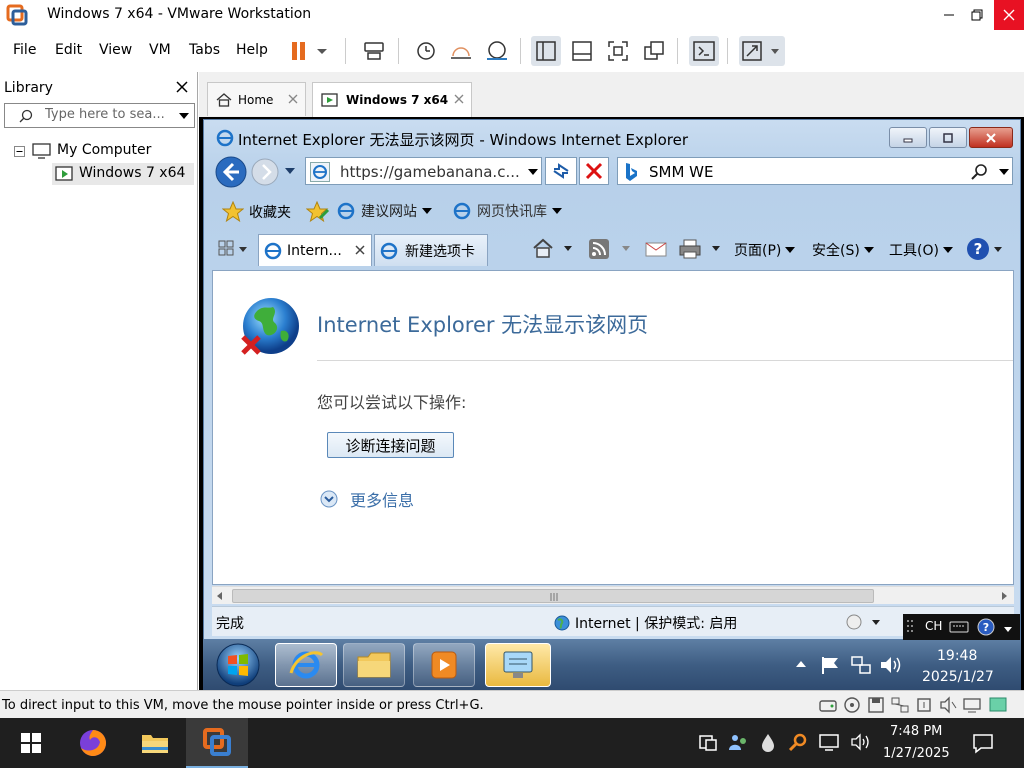 This screenshot has height=768, width=1024. I want to click on console-view-icon, so click(704, 51).